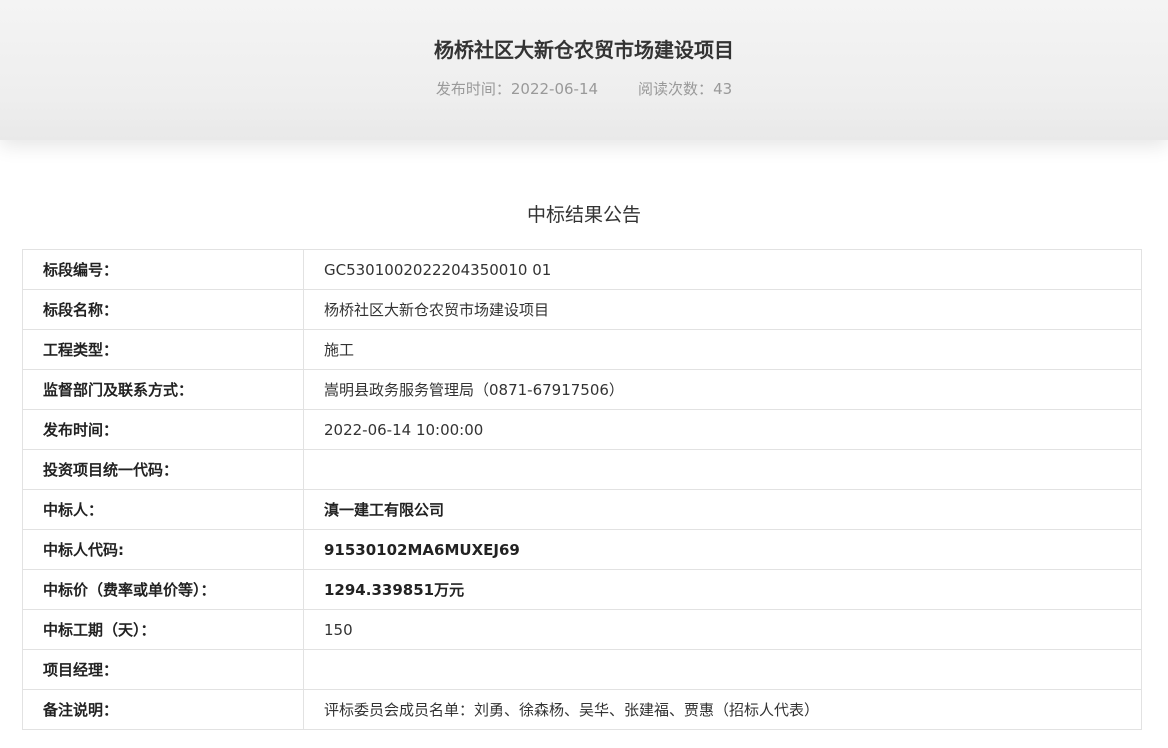 This screenshot has width=1168, height=748. What do you see at coordinates (554, 89) in the screenshot?
I see `publish-time-value: 2022-06-14` at bounding box center [554, 89].